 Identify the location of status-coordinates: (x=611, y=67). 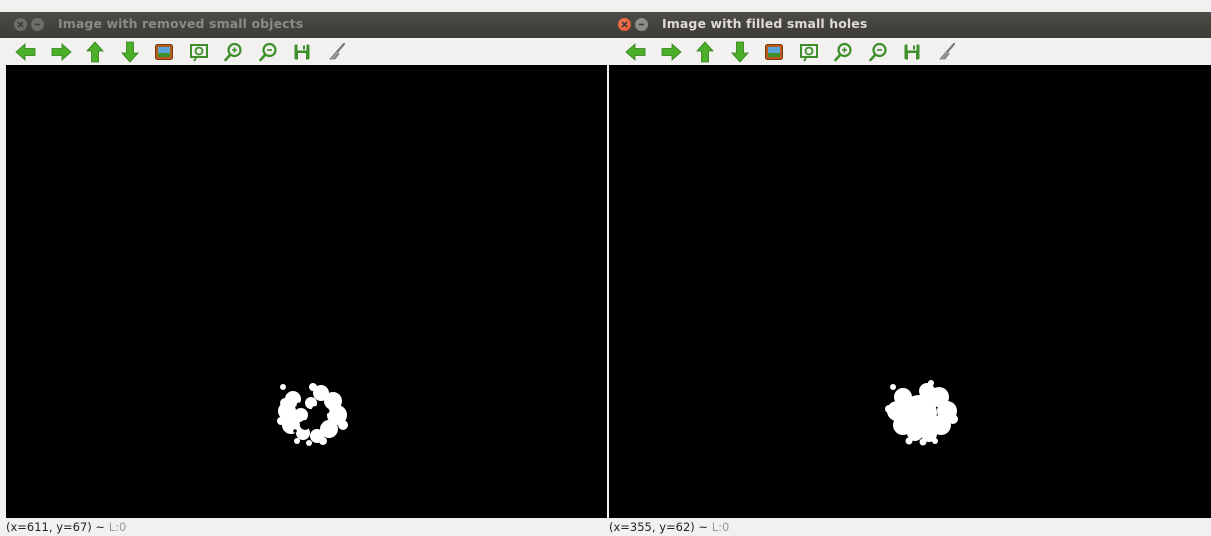
(49, 527).